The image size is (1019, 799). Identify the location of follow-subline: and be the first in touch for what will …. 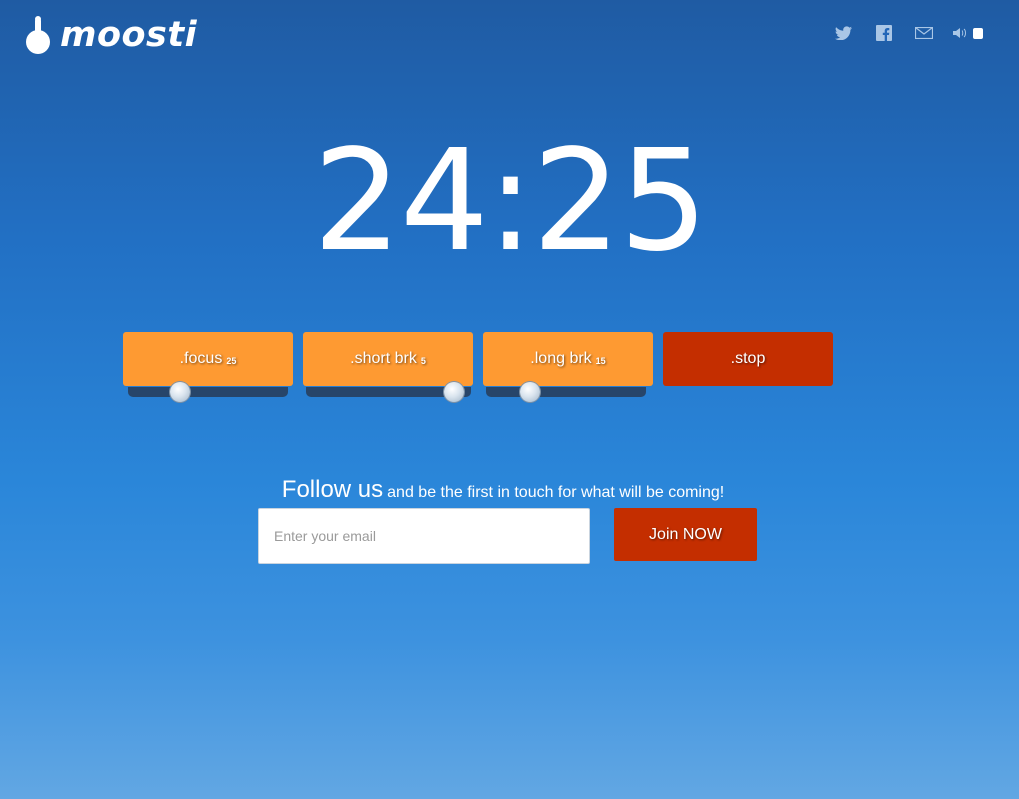
(556, 492).